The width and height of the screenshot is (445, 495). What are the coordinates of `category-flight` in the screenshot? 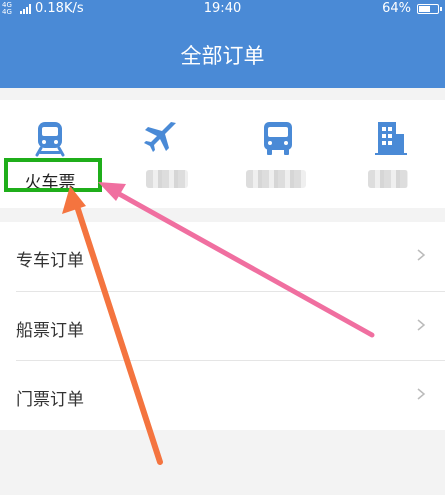 It's located at (160, 154).